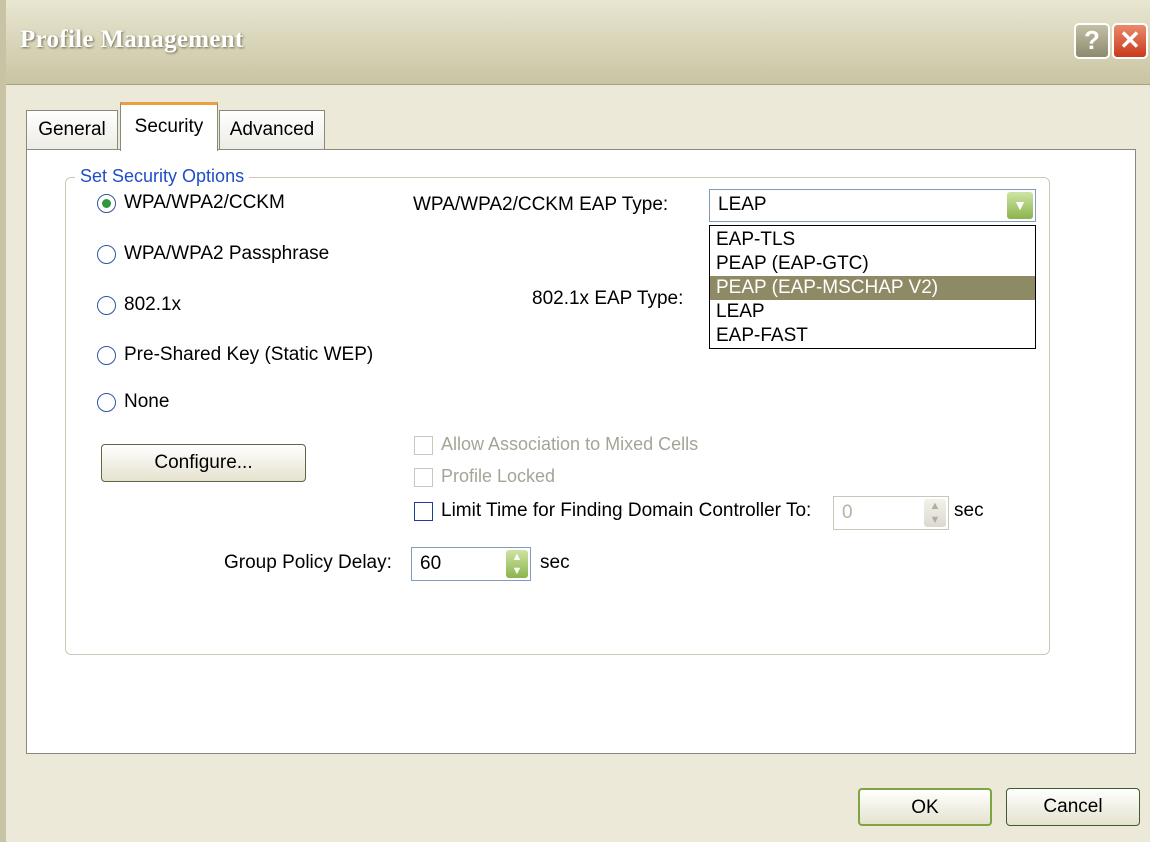  I want to click on radio-wpa-cckm: WPA/WPA2/CCKM, so click(191, 203).